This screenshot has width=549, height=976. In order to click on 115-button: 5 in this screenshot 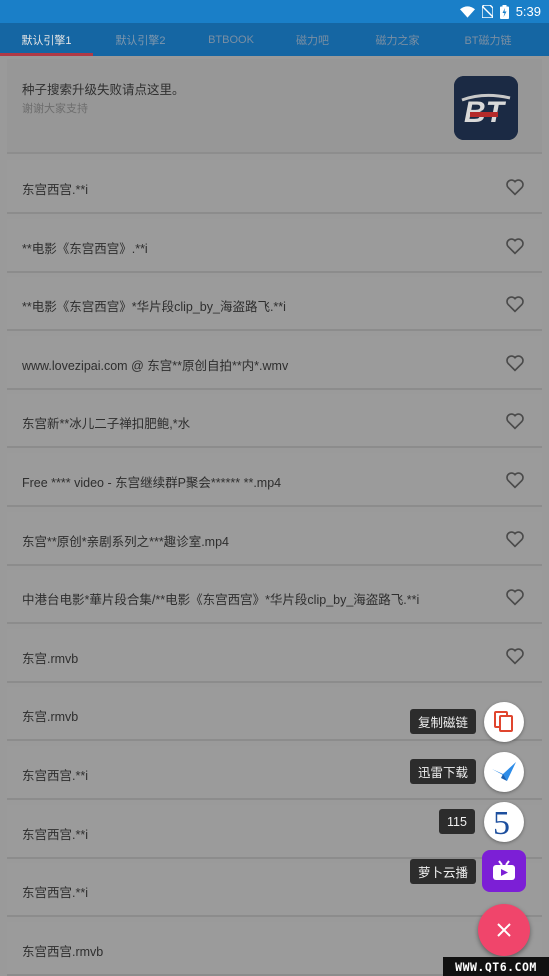, I will do `click(504, 822)`.